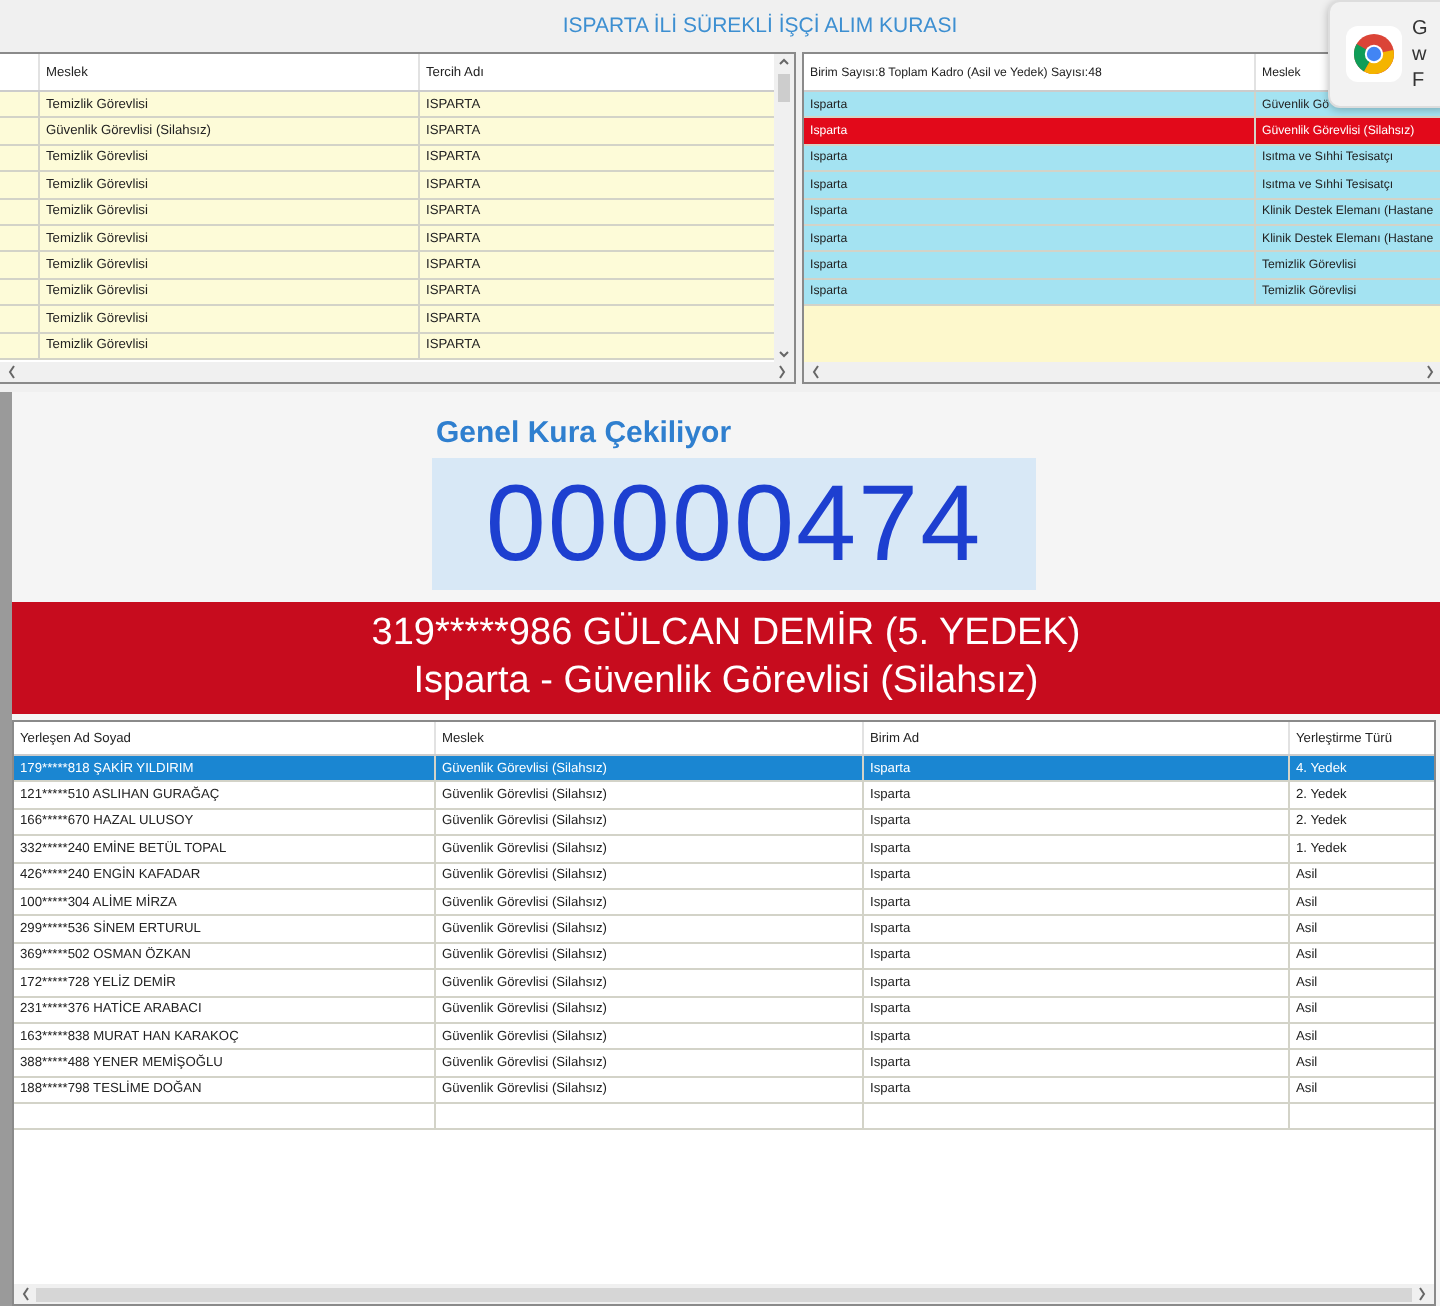 Image resolution: width=1440 pixels, height=1306 pixels. I want to click on caret-down-icon, so click(784, 354).